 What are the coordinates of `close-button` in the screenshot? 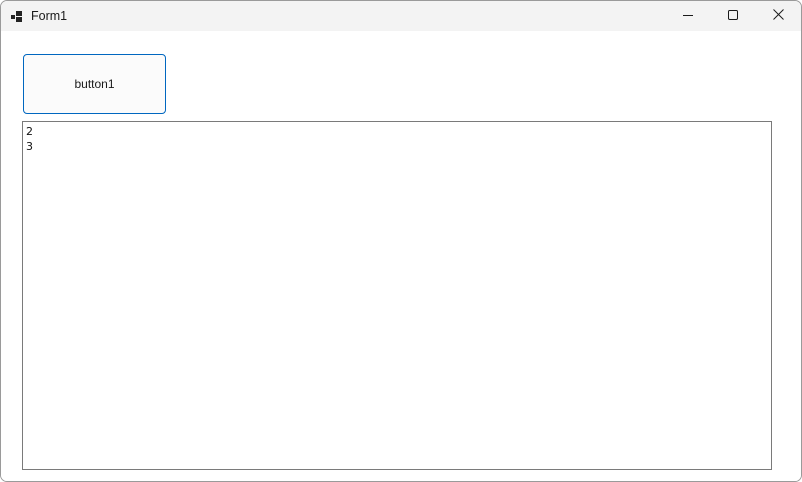 It's located at (778, 16).